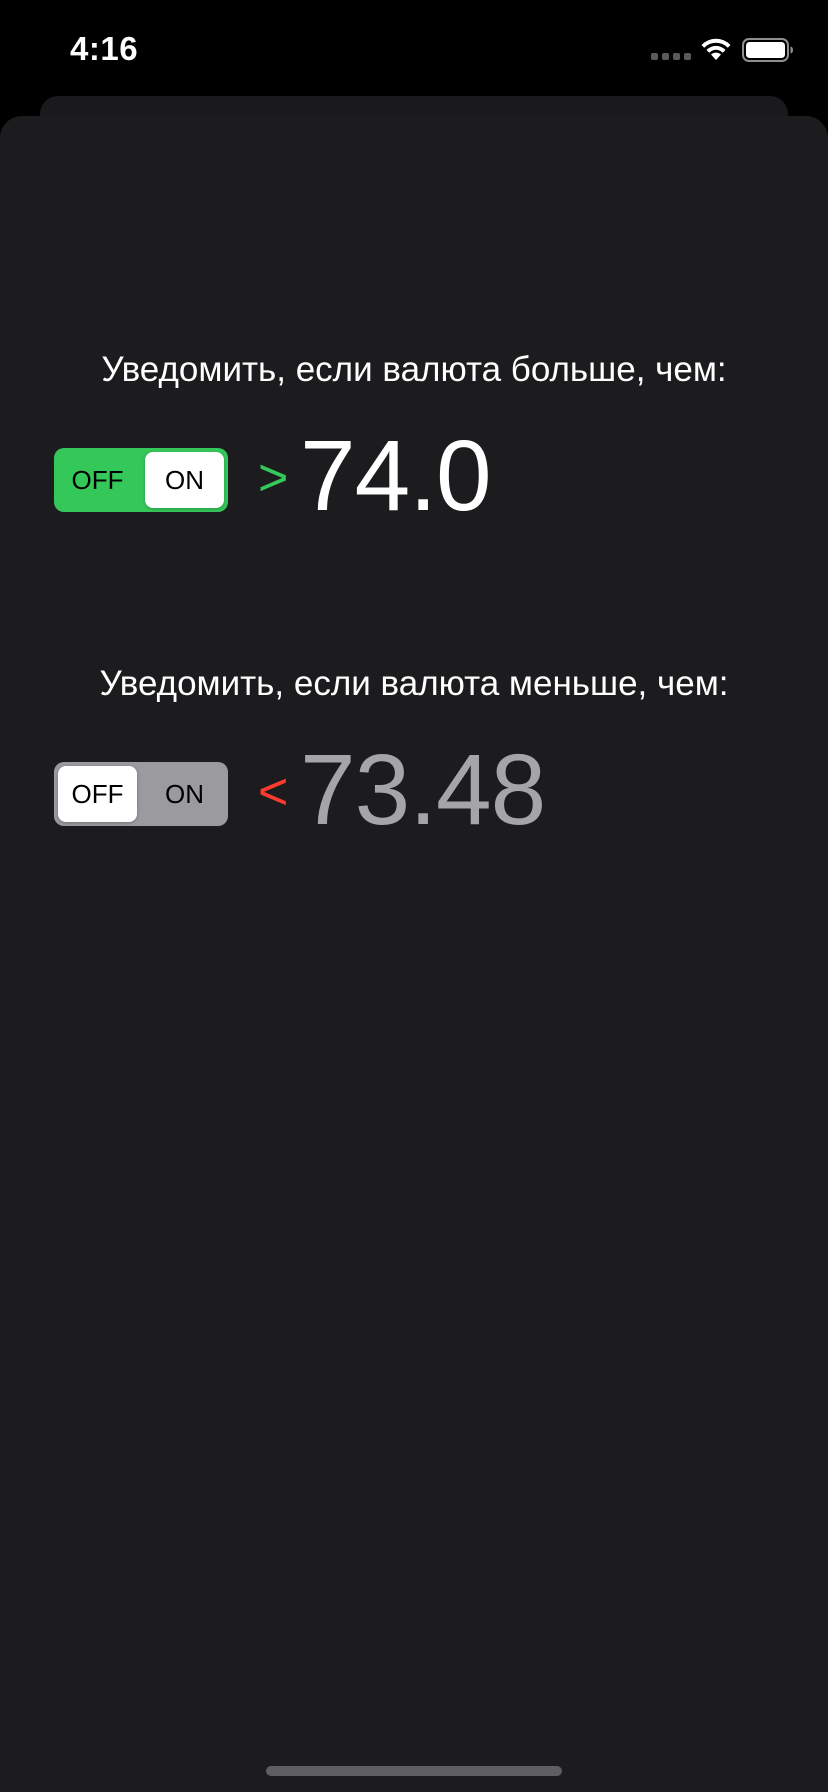  Describe the element at coordinates (716, 49) in the screenshot. I see `wifi-icon` at that location.